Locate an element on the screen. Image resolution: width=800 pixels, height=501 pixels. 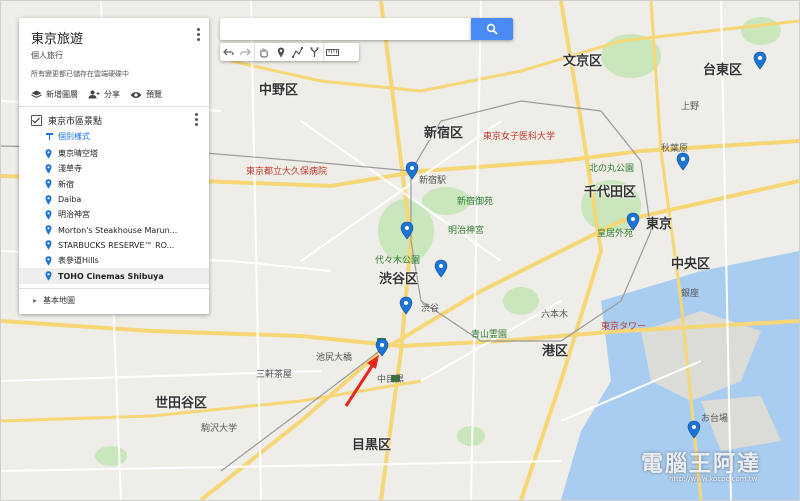
map-options-button is located at coordinates (199, 35).